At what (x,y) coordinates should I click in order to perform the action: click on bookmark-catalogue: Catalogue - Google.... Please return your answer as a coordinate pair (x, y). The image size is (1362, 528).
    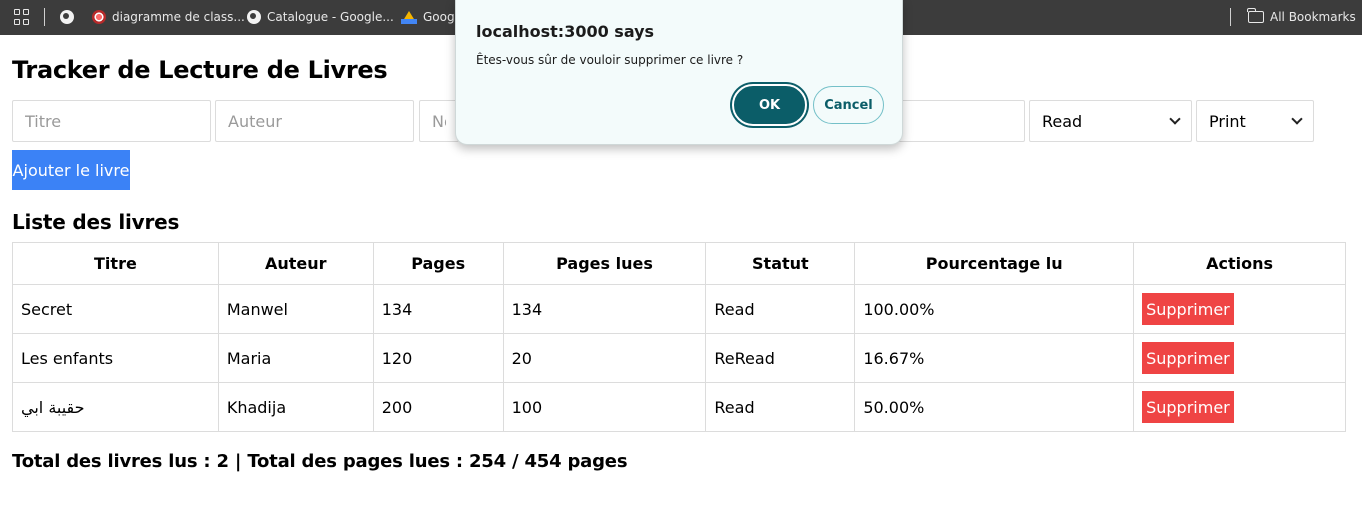
    Looking at the image, I should click on (320, 17).